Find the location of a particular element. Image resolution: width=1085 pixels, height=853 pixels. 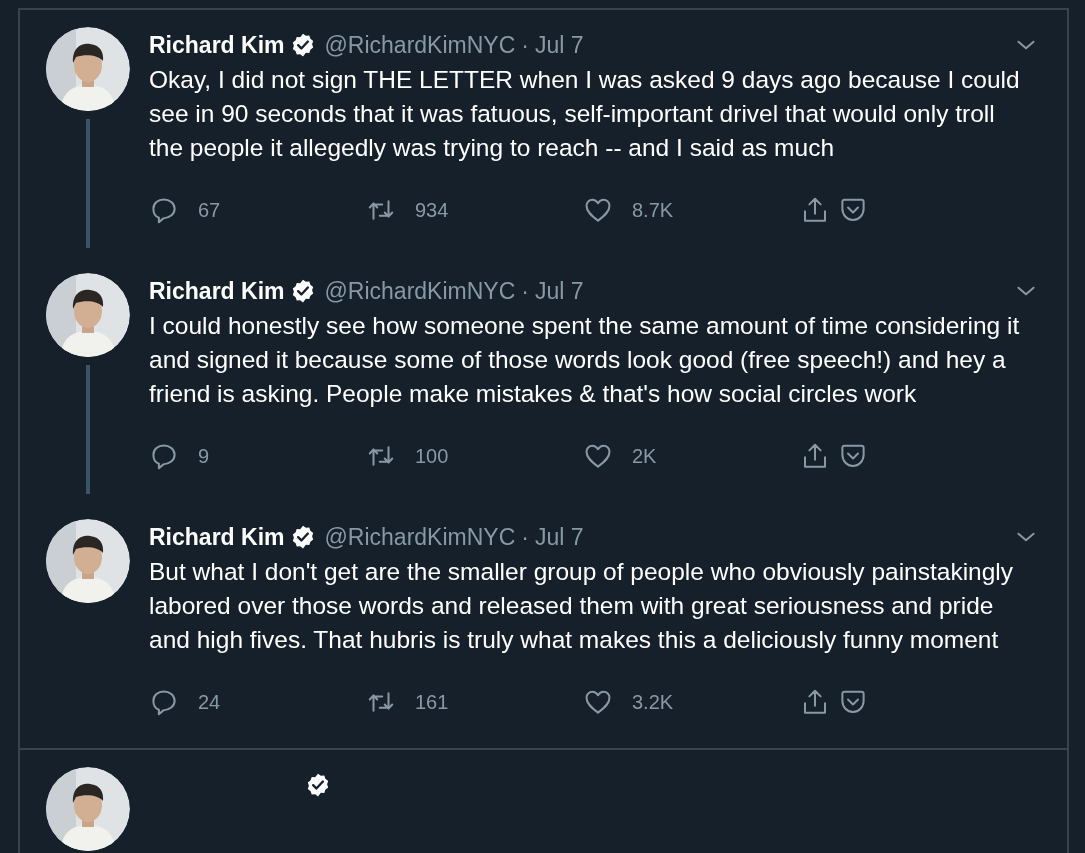

action-count: 24 is located at coordinates (209, 702).